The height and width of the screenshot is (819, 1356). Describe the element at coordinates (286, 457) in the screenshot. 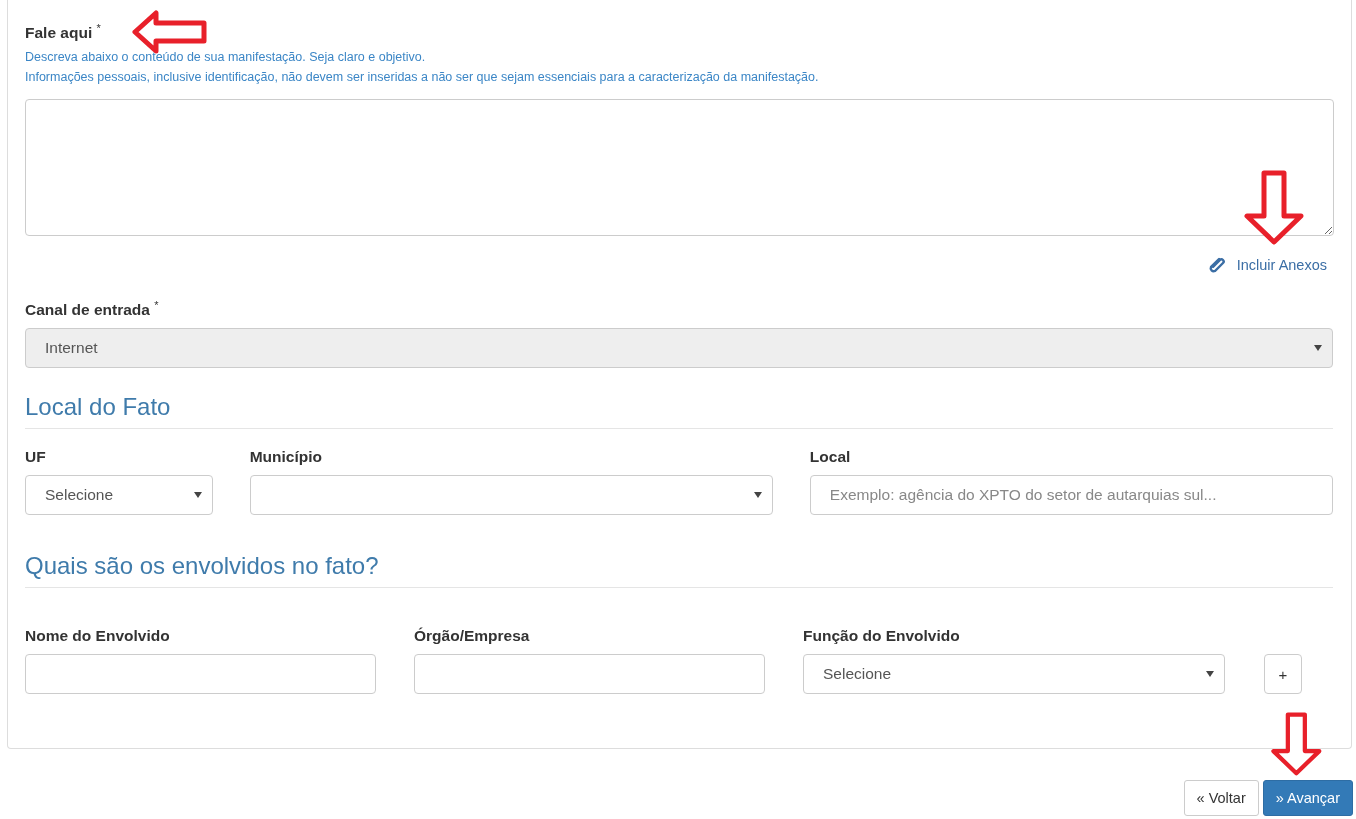

I see `field-label: Município` at that location.